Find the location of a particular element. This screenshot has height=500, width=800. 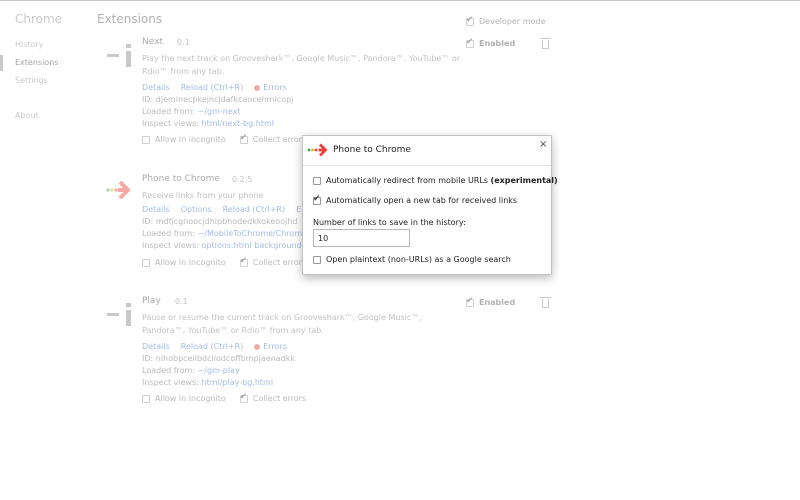

extension-links: Details Reload (Ctrl+R) Errors is located at coordinates (214, 87).